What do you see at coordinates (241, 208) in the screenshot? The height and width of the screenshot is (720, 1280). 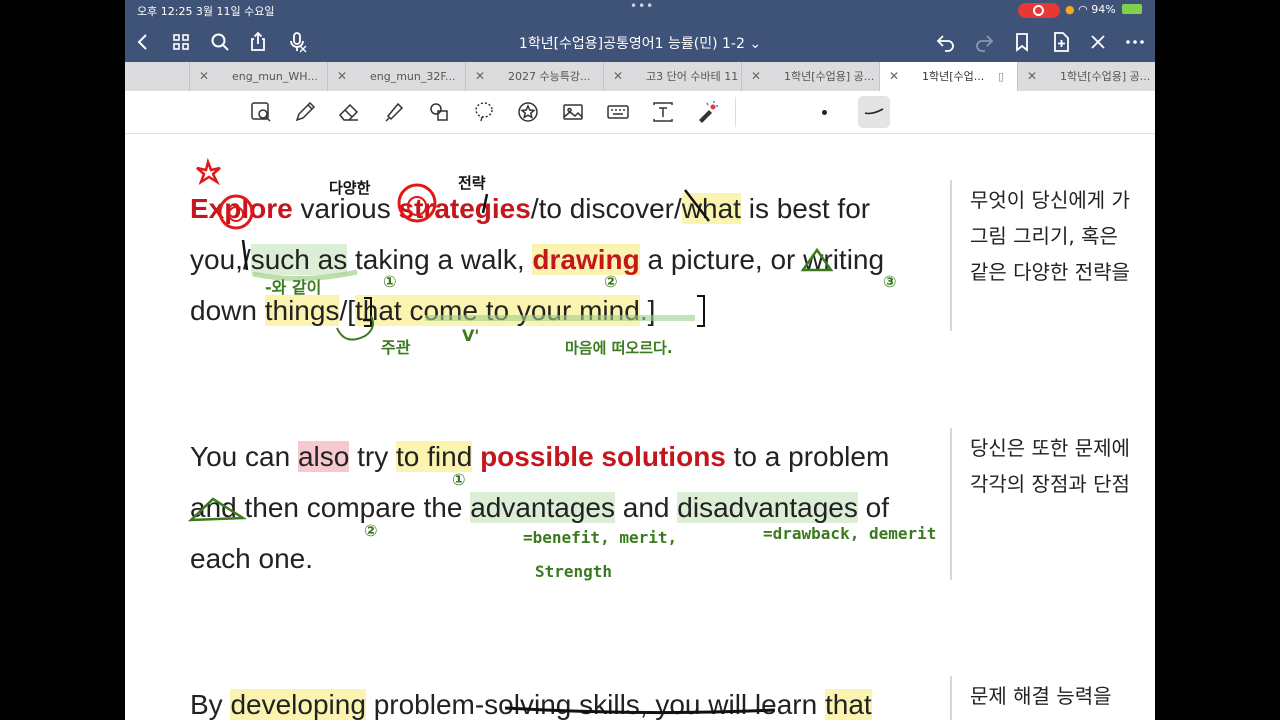 I see `word-explore: Explore` at bounding box center [241, 208].